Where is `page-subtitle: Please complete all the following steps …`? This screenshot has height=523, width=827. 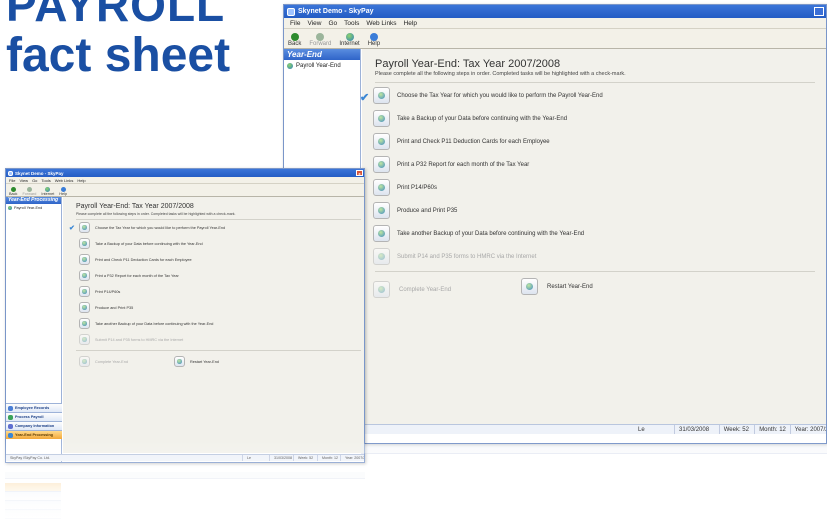 page-subtitle: Please complete all the following steps … is located at coordinates (156, 214).